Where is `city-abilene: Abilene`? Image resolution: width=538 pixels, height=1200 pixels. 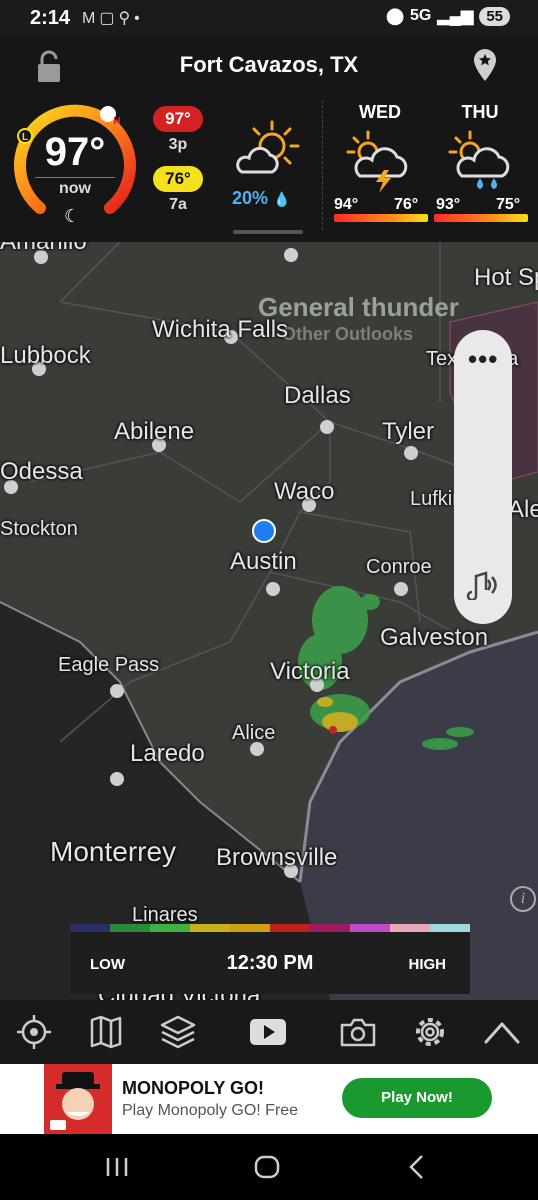
city-abilene: Abilene is located at coordinates (154, 431).